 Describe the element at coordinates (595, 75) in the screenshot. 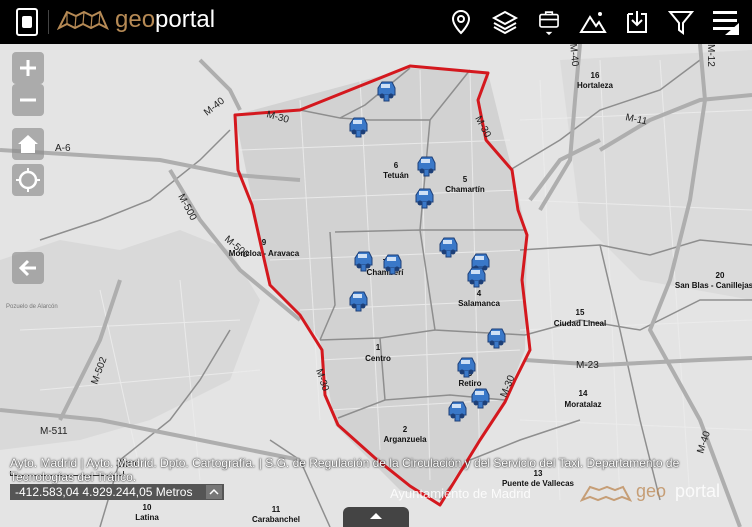

I see `district-number: 16` at that location.